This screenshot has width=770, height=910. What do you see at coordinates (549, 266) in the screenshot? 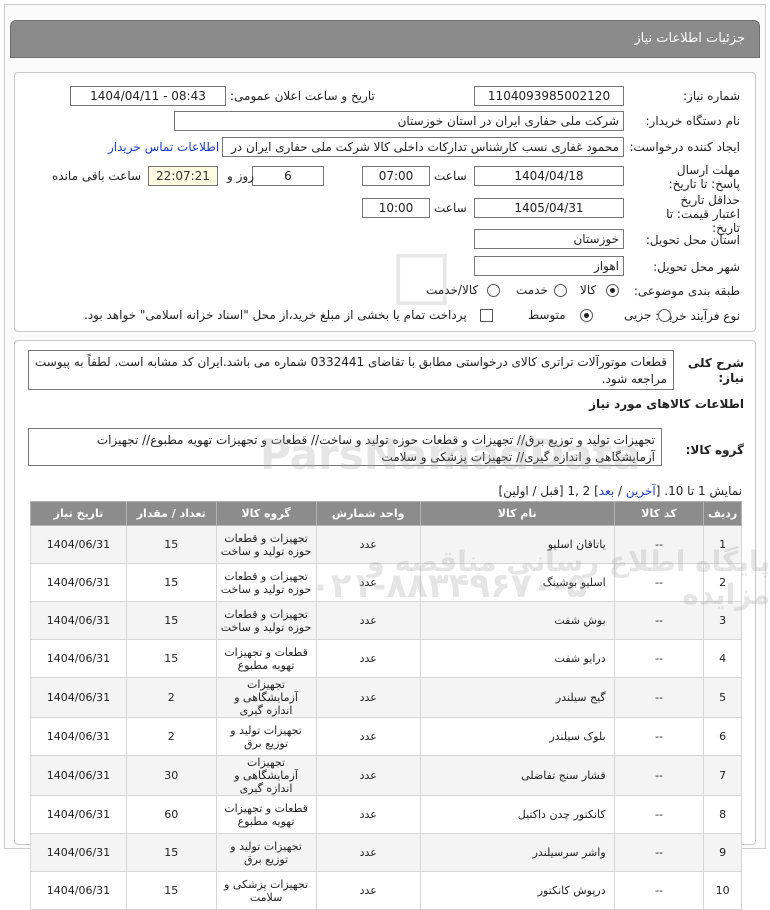
I see `city-field: اهواز` at bounding box center [549, 266].